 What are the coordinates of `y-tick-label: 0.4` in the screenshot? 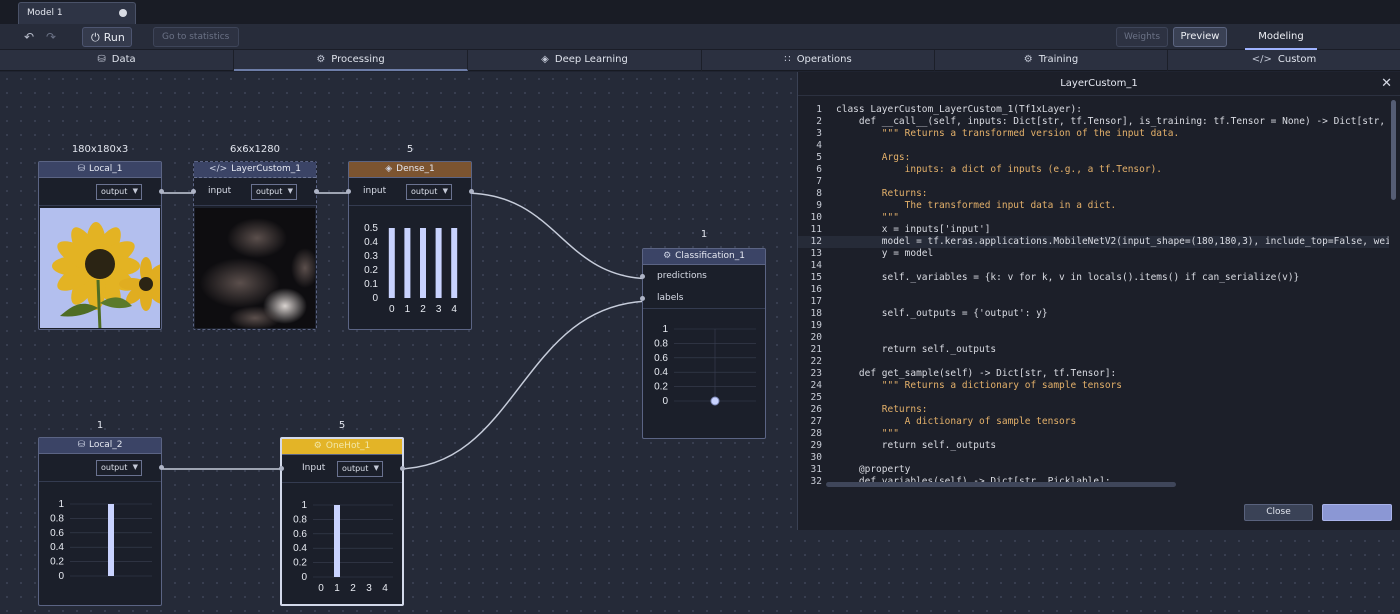 It's located at (300, 548).